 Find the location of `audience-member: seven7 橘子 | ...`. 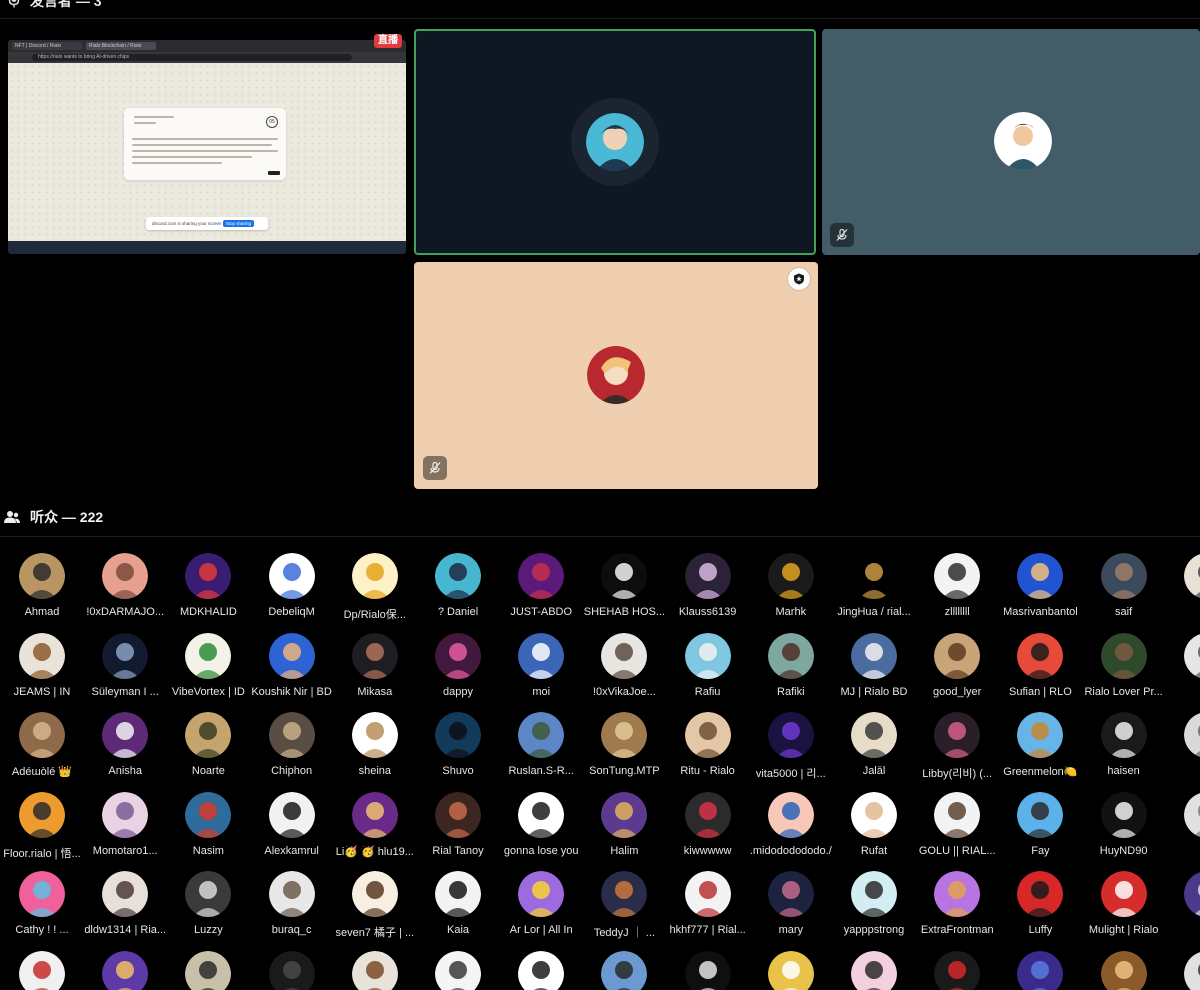

audience-member: seven7 橘子 | ... is located at coordinates (375, 906).